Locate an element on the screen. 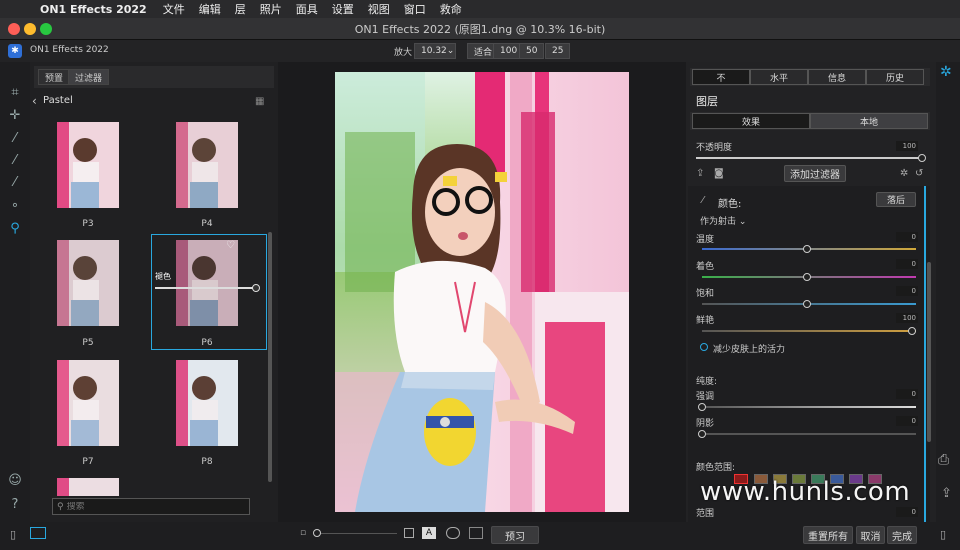 The height and width of the screenshot is (550, 960). close-window-button is located at coordinates (14, 29).